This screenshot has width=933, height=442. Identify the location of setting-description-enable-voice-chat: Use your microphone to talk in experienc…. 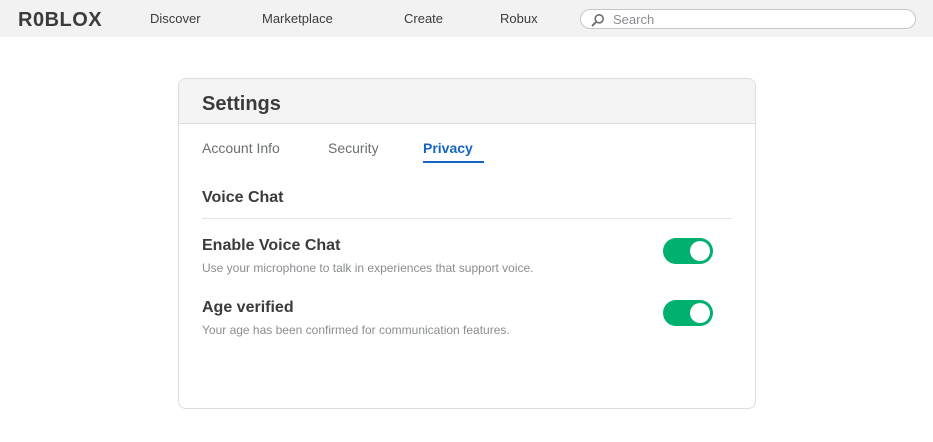
(368, 268).